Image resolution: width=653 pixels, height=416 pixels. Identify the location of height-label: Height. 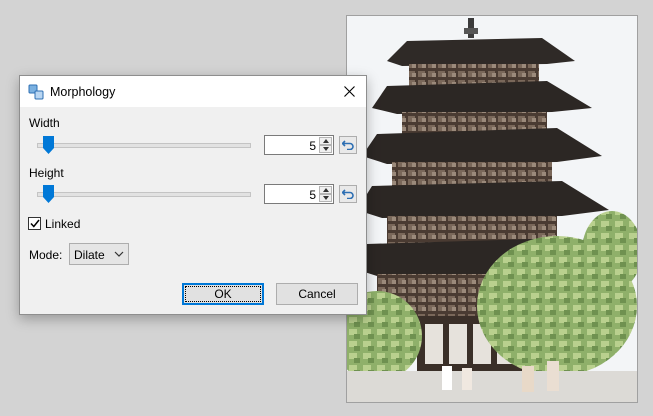
(46, 173).